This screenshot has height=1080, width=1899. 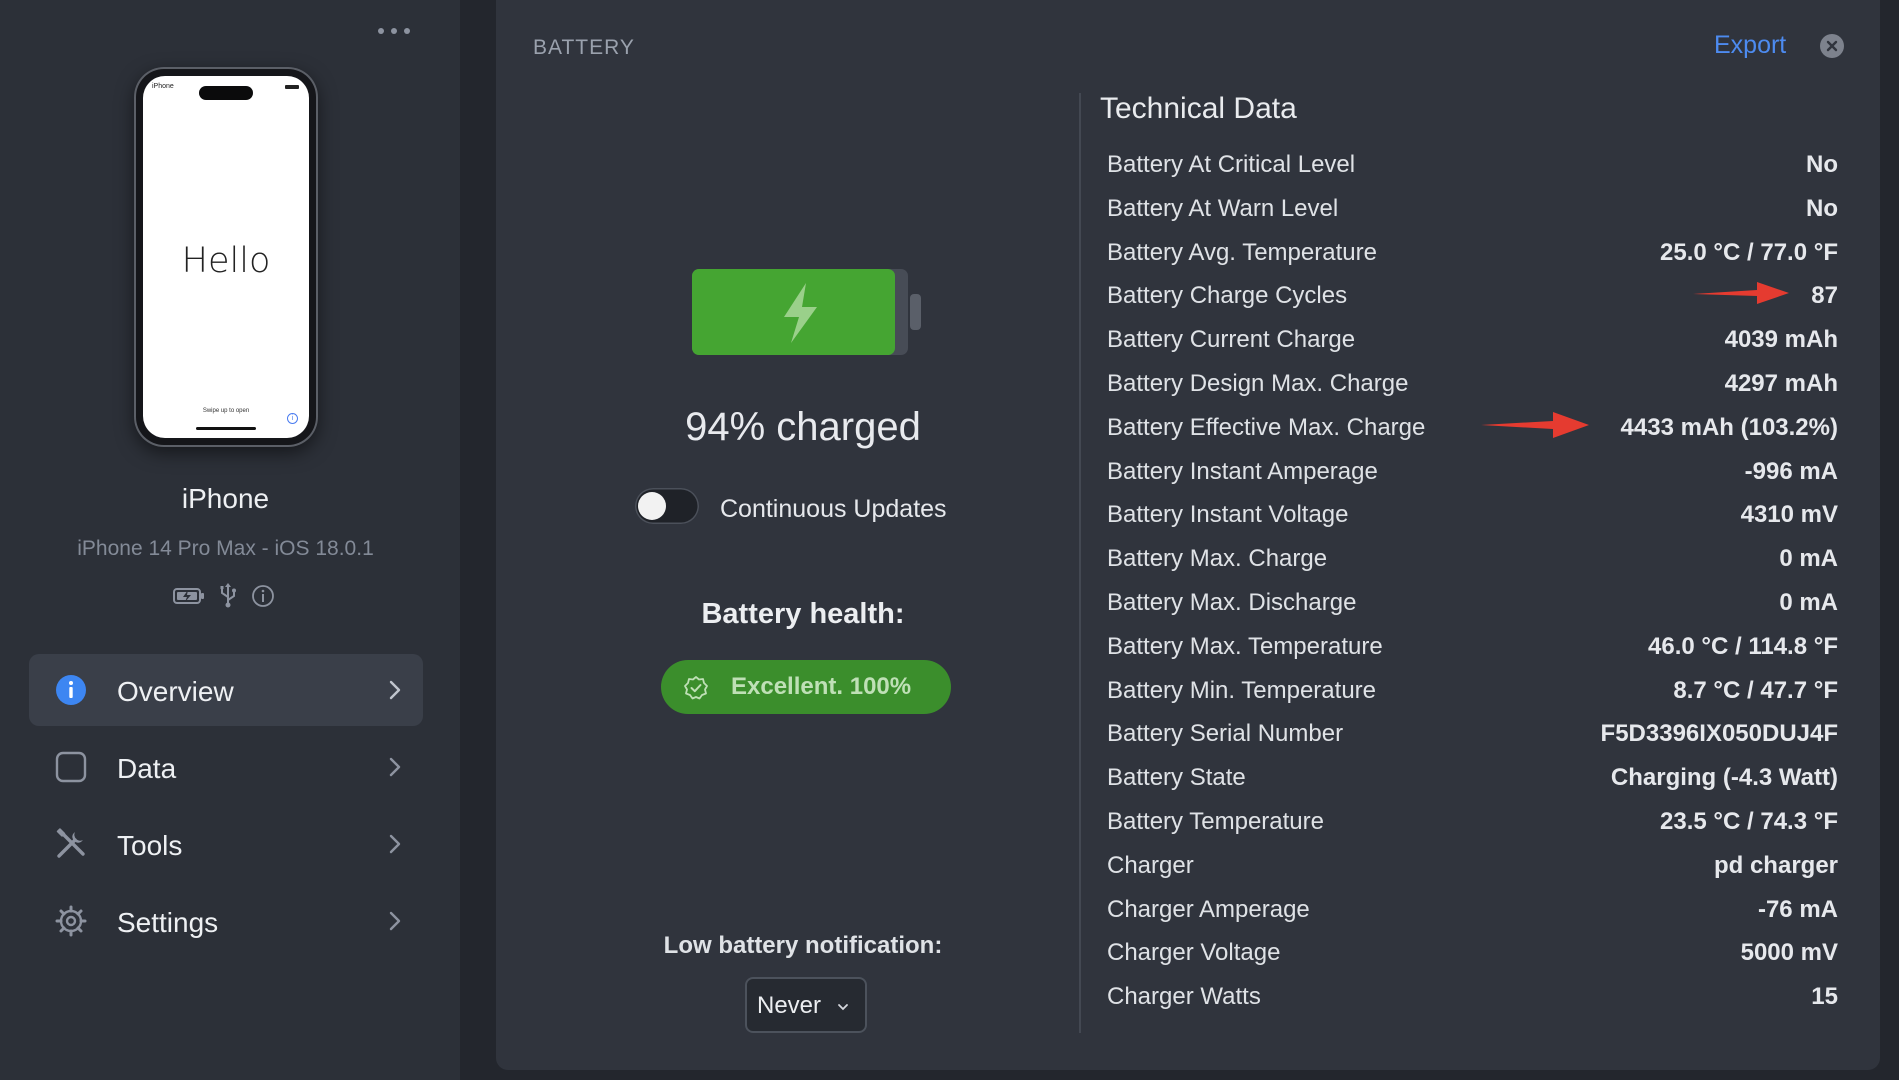 I want to click on tech-row: Battery Min. Temperature 8.7 °C / 47.7 °F, so click(x=1472, y=695).